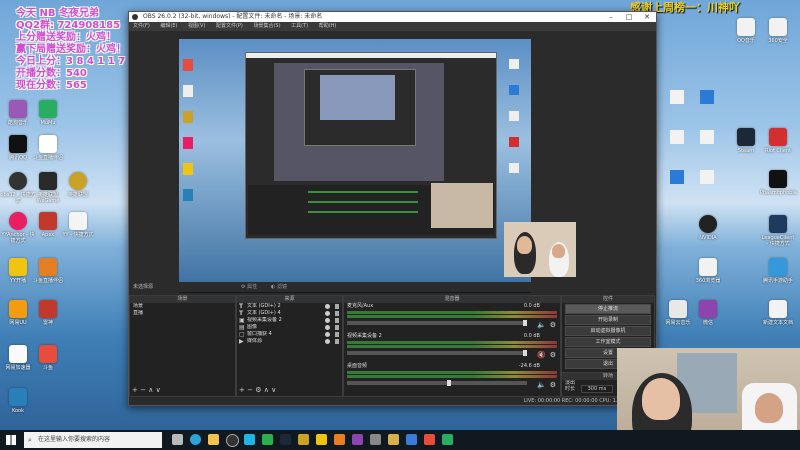 This screenshot has width=800, height=450. I want to click on source-item: ▢ 窗口捕获 4, so click(289, 334).